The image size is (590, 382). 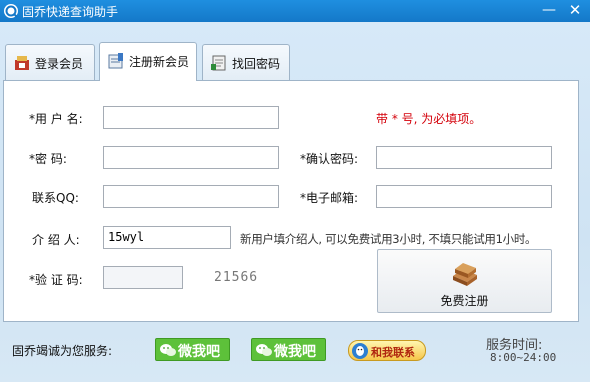 I want to click on tab-register: 注册新会员, so click(x=148, y=61).